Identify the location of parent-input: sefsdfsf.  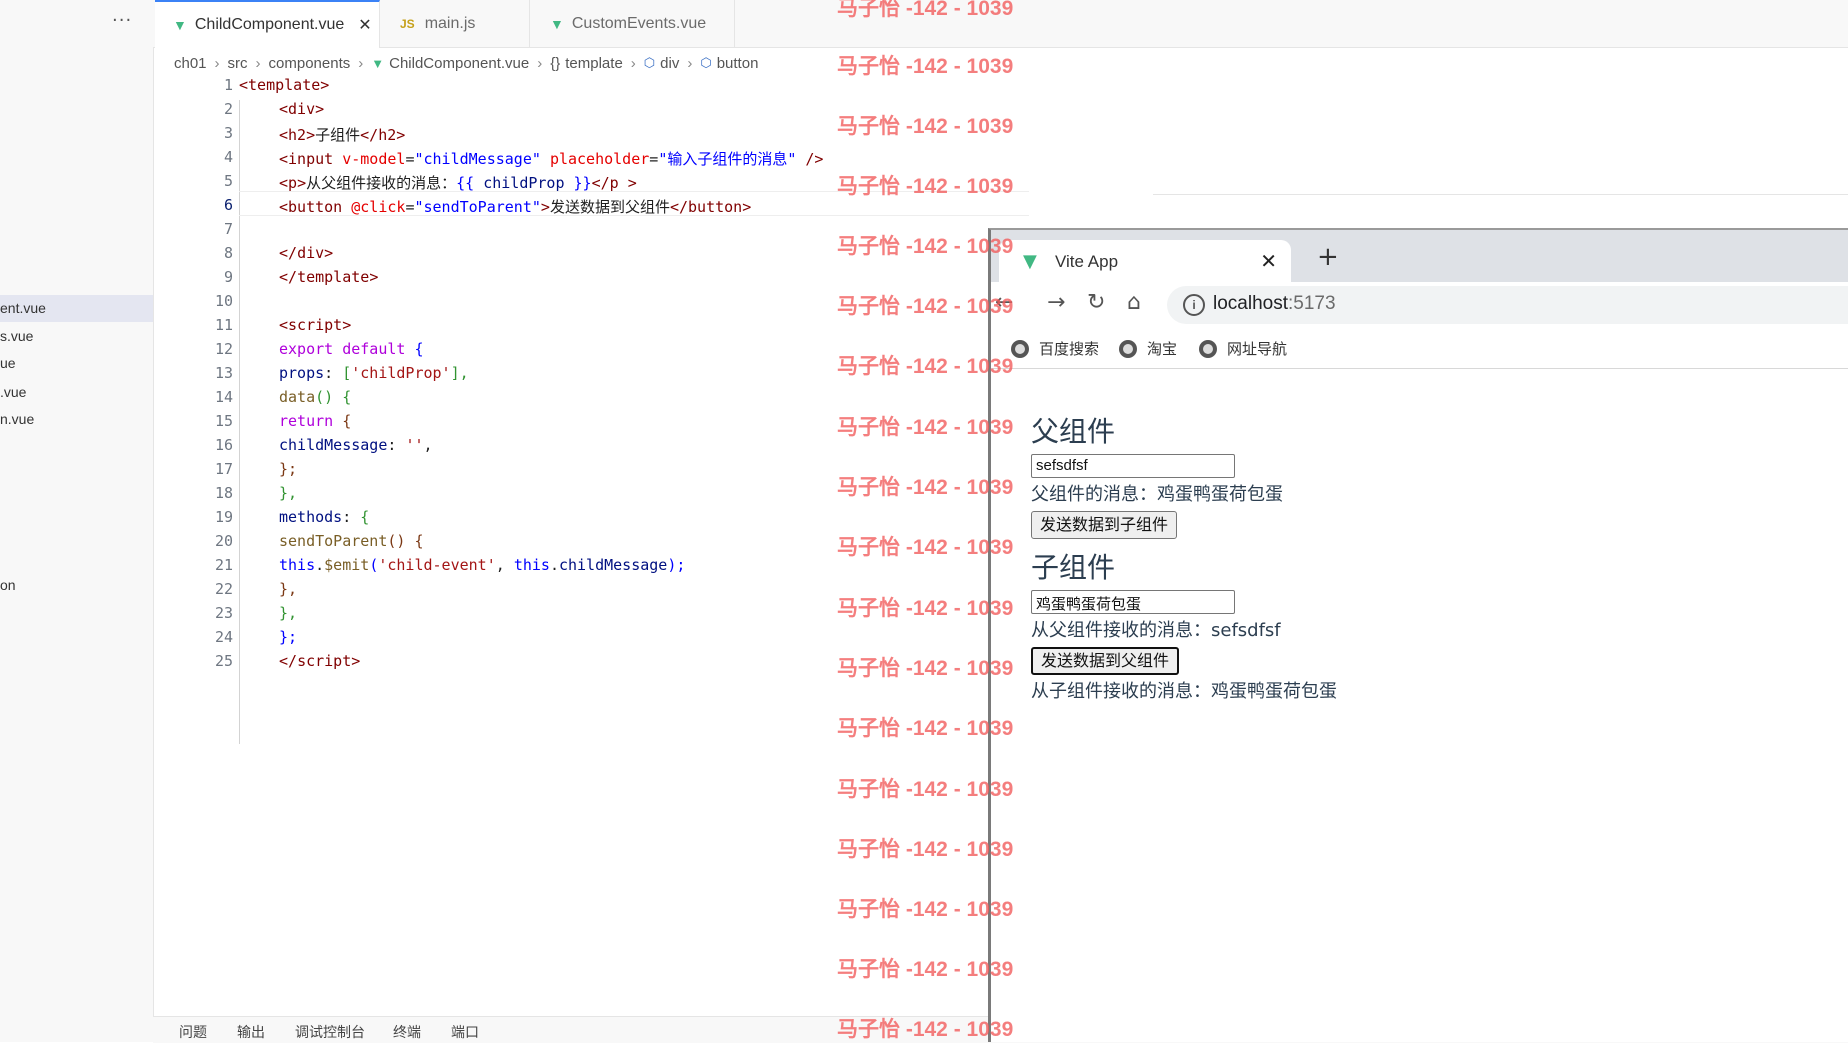
(1133, 466).